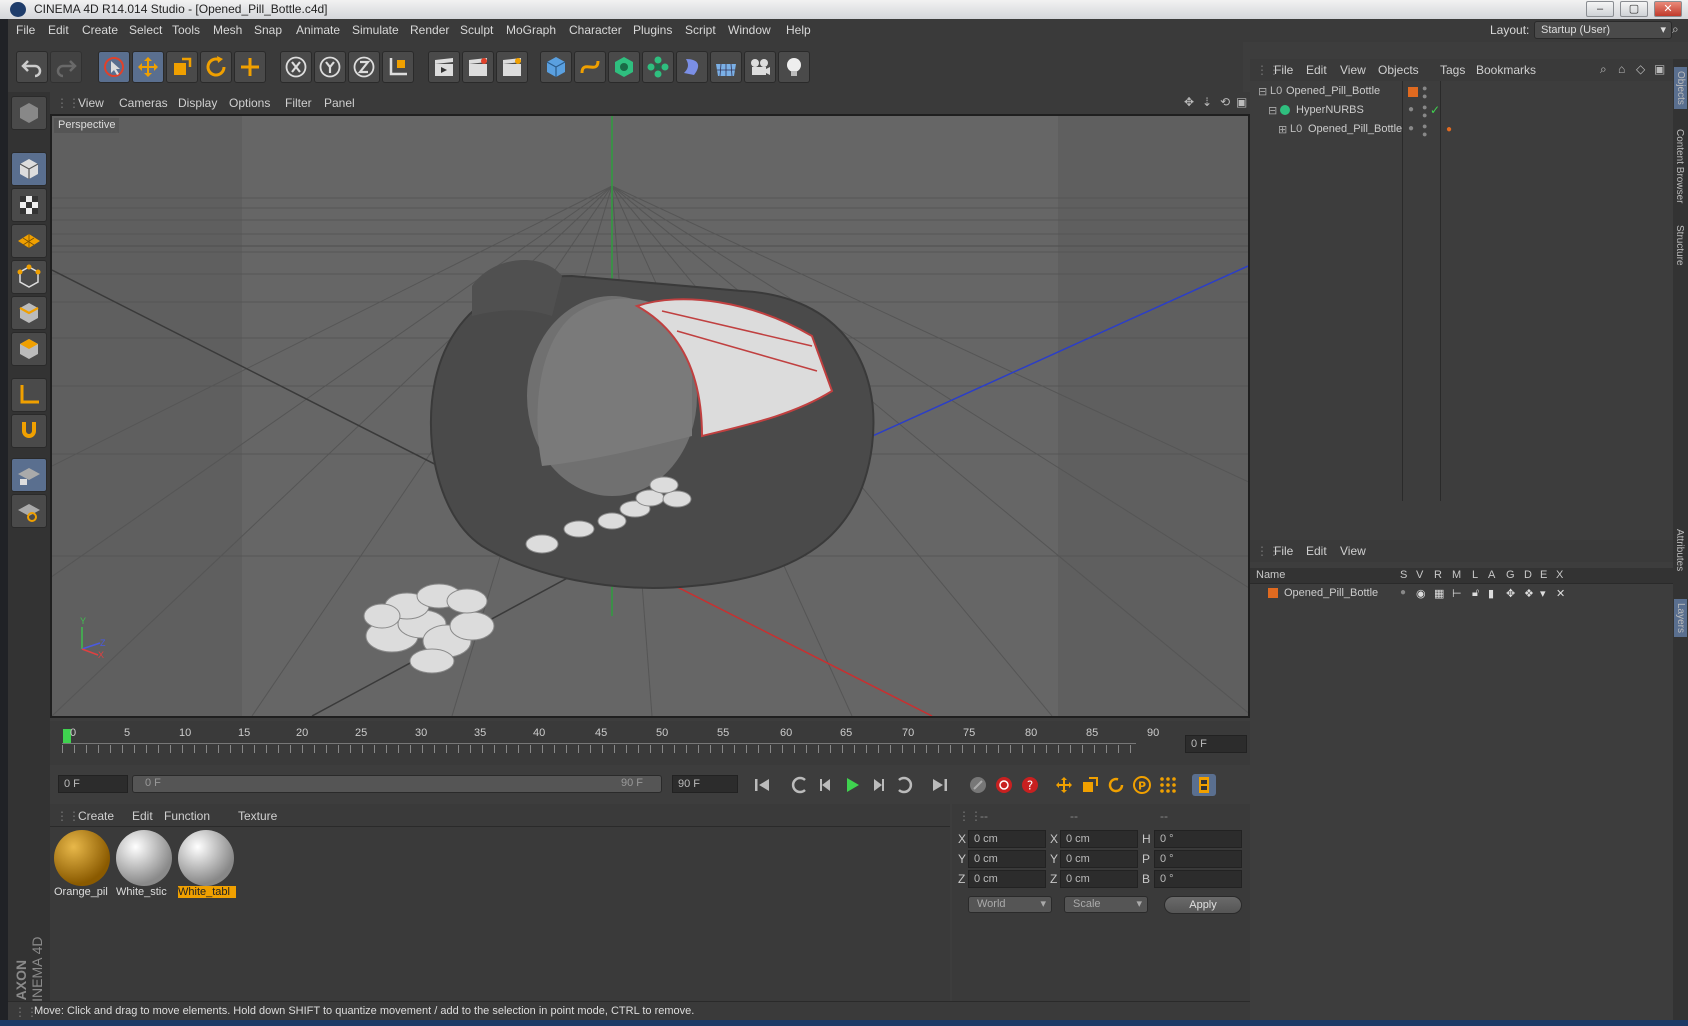  I want to click on vp-menu-cameras: Cameras, so click(143, 103).